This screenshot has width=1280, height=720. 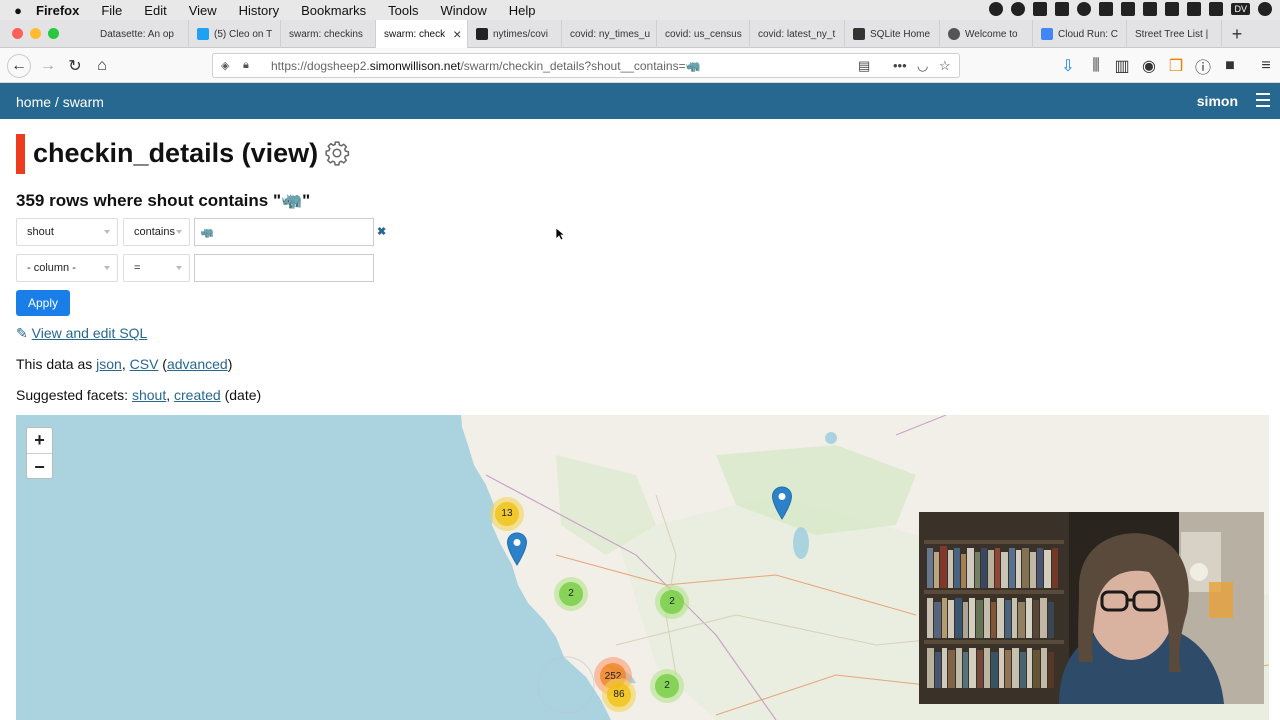 I want to click on library-icon: ⫼, so click(x=1096, y=66).